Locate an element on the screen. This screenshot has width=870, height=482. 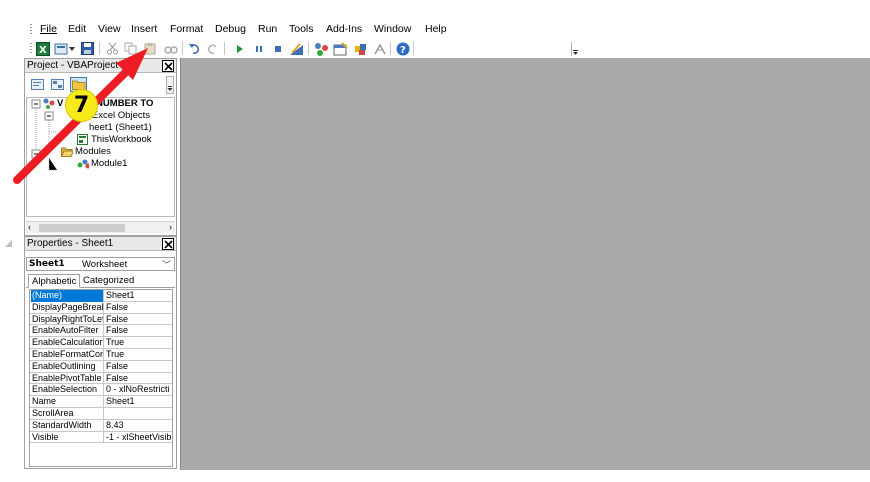
property-row: Visible -1 - xlSheetVisib is located at coordinates (101, 437).